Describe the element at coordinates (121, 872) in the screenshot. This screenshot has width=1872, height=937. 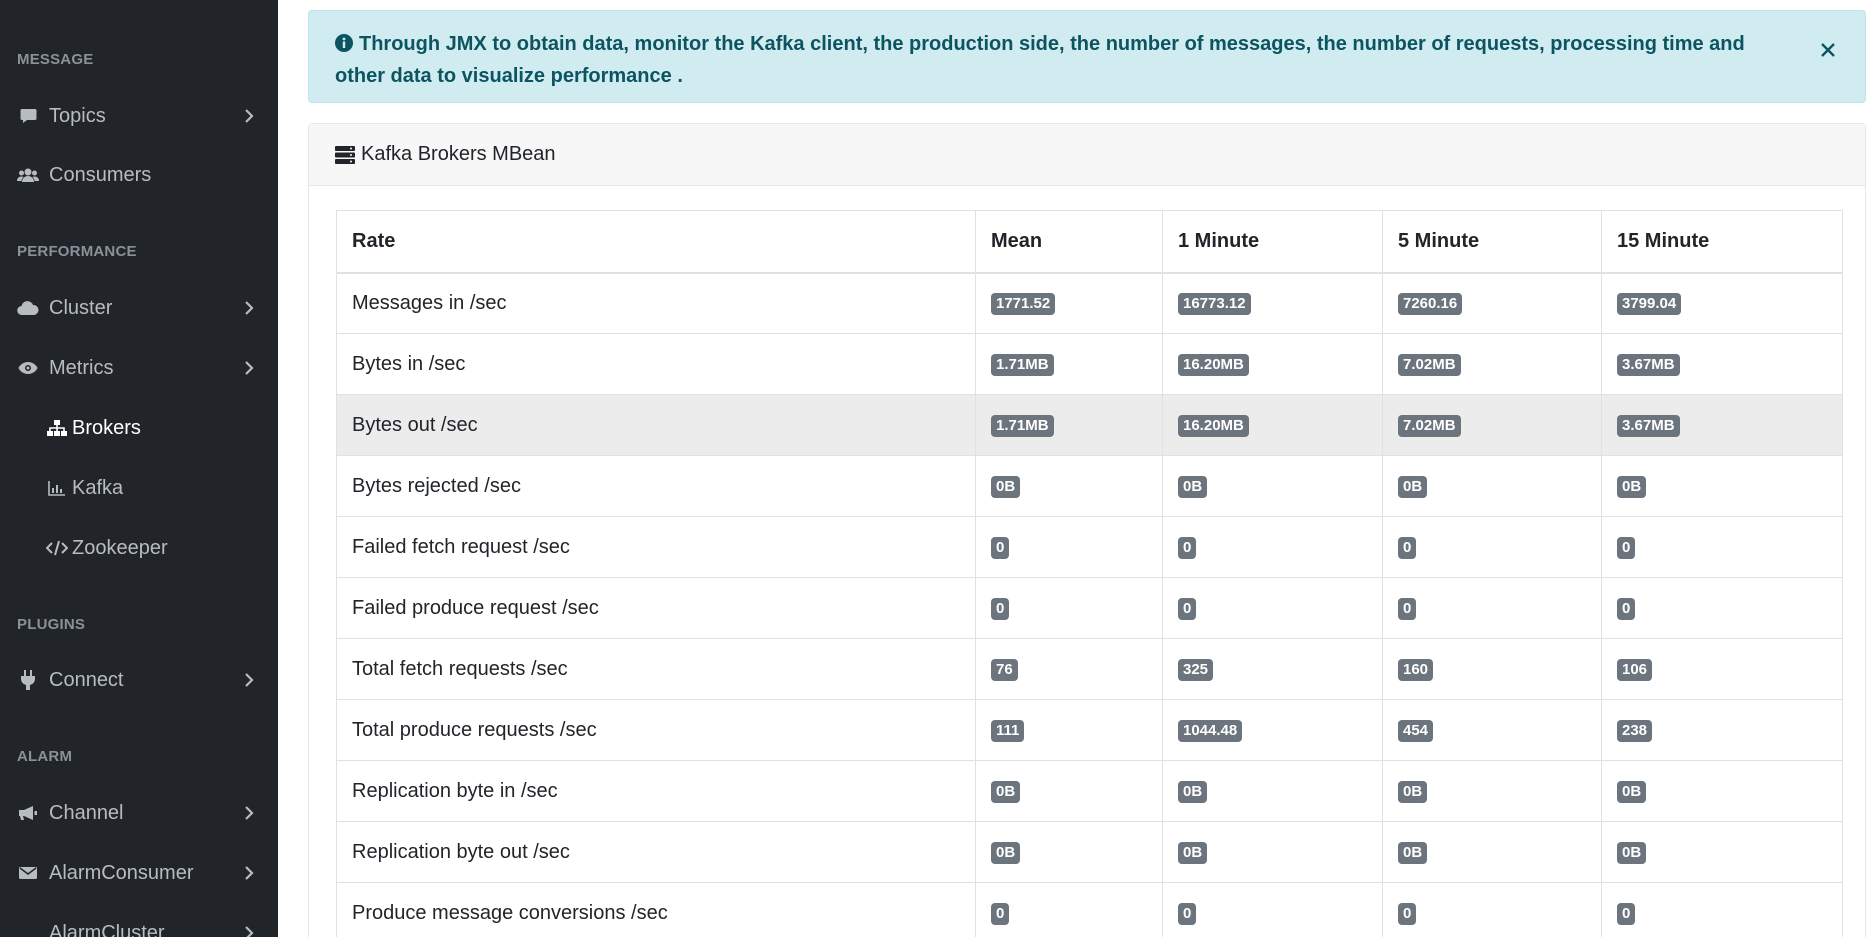
I see `sidebar-item-label: AlarmConsumer` at that location.